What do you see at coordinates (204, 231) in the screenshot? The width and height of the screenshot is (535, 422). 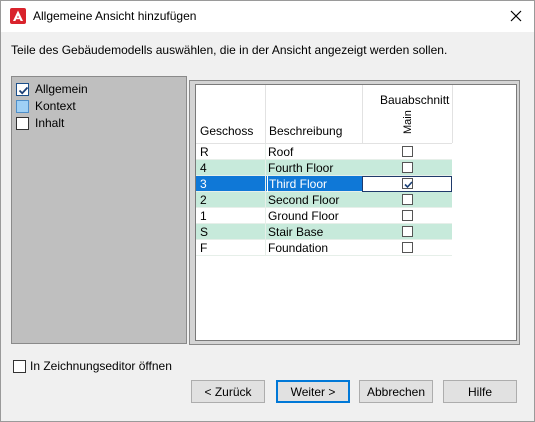 I see `level-cell: S` at bounding box center [204, 231].